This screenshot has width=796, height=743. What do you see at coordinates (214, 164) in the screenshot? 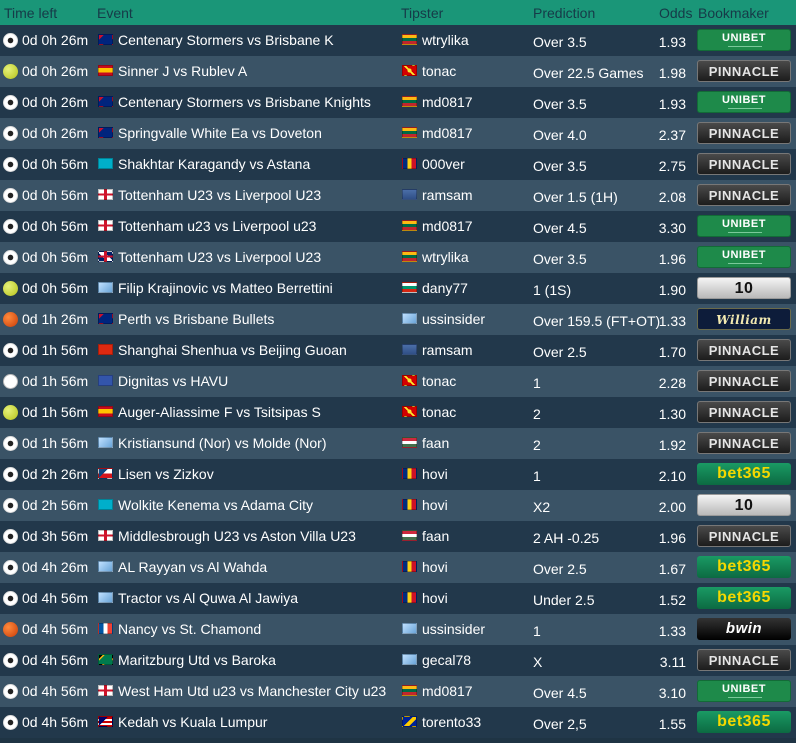
I see `event-link: Shakhtar Karagandy vs Astana` at bounding box center [214, 164].